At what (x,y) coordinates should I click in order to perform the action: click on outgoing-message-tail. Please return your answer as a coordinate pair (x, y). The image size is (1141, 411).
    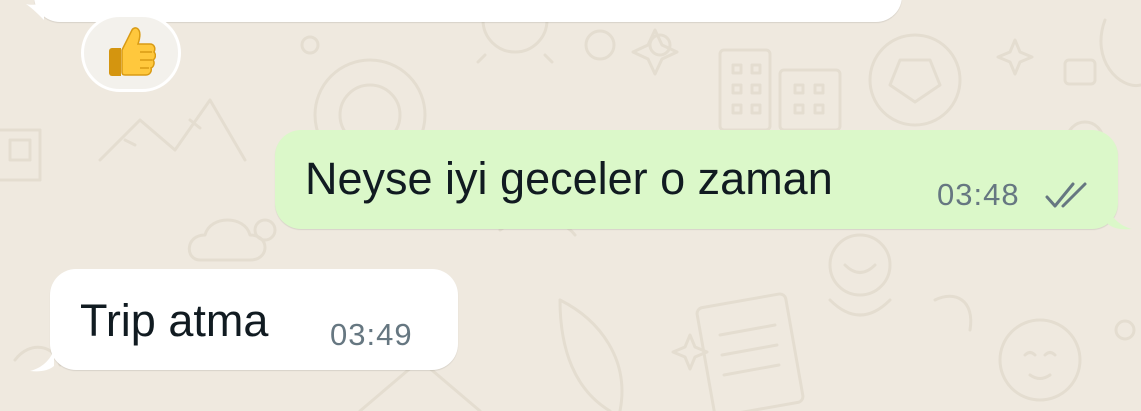
    Looking at the image, I should click on (1120, 219).